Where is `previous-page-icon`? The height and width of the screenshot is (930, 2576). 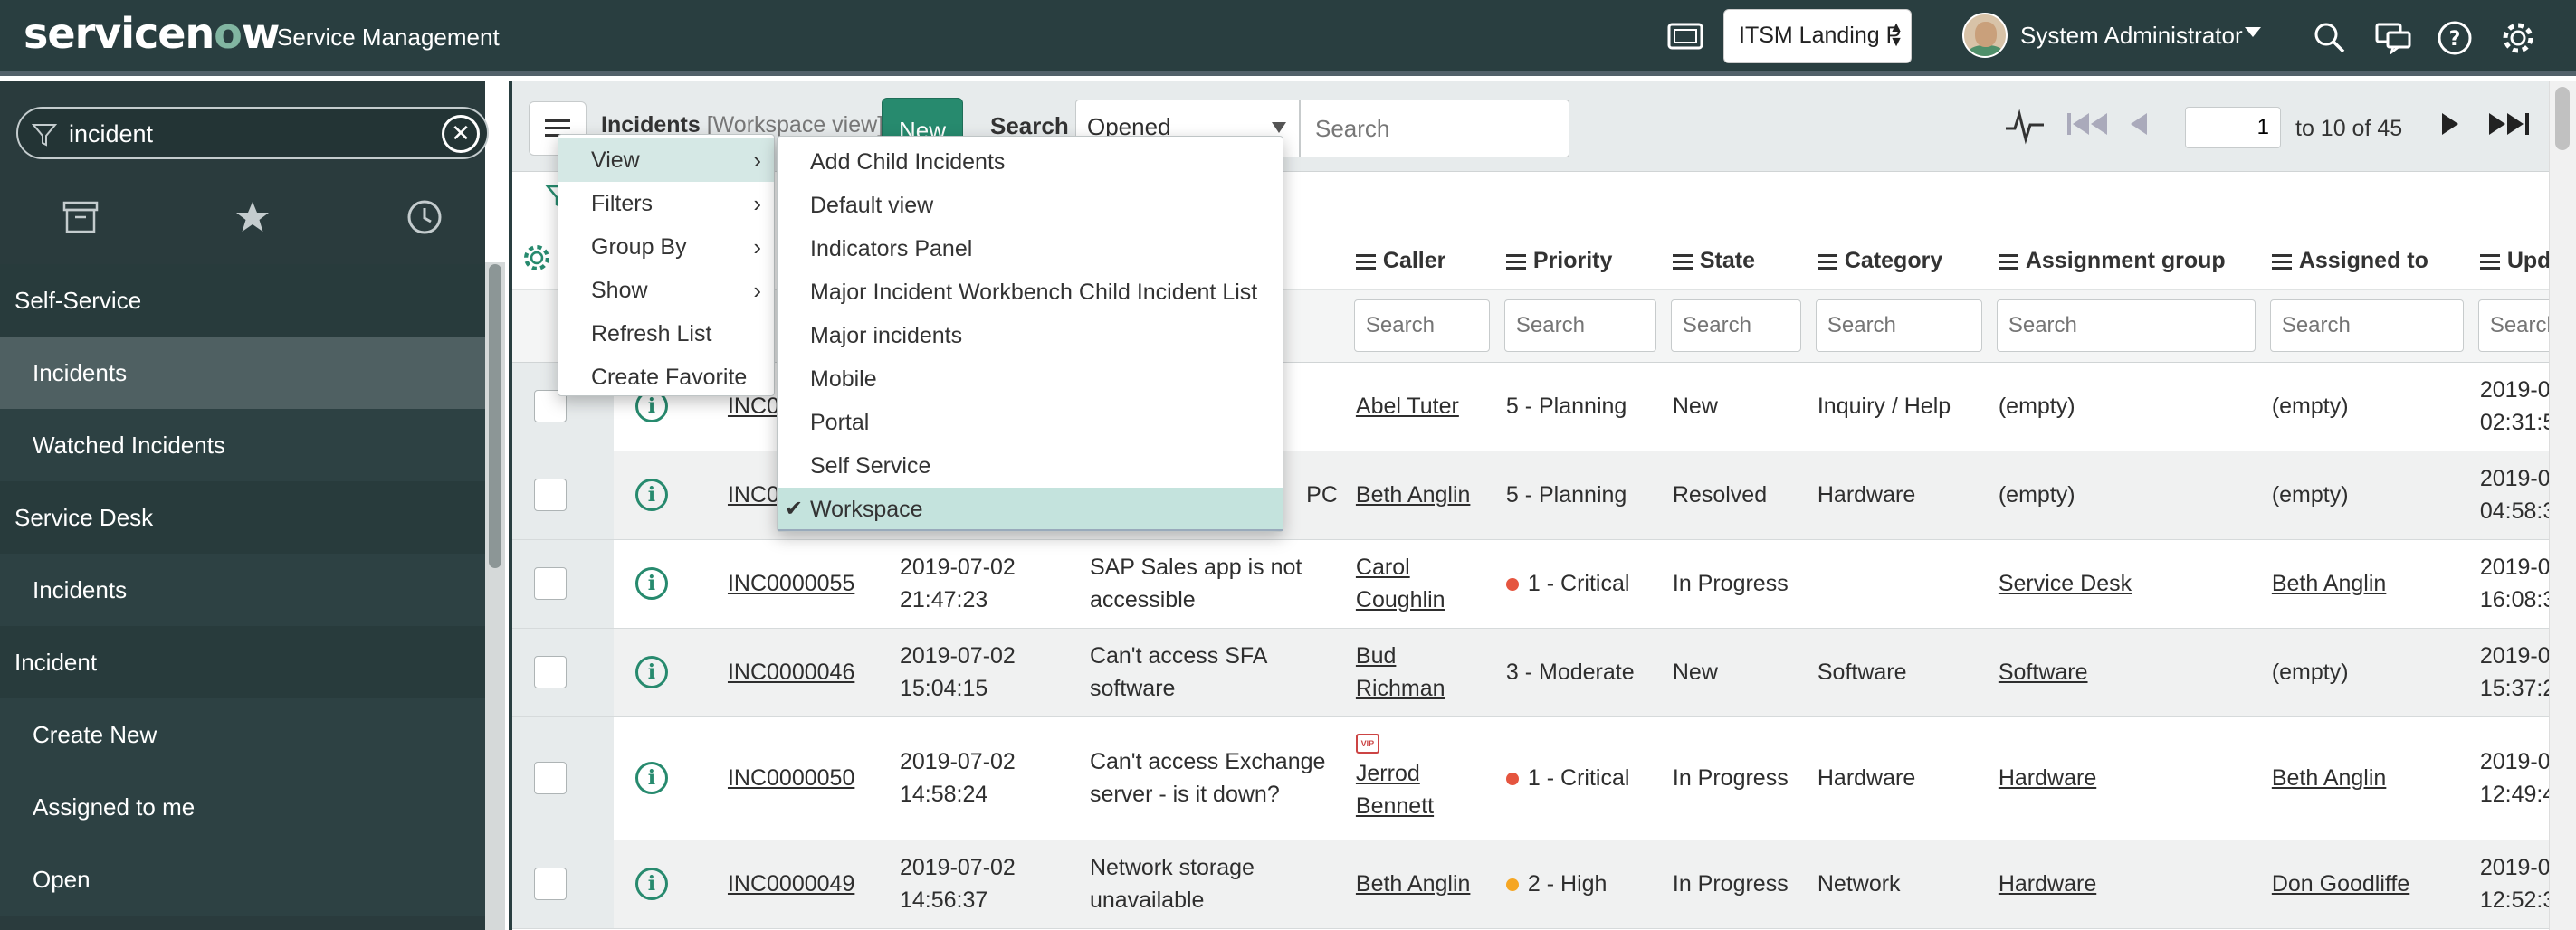
previous-page-icon is located at coordinates (2138, 127).